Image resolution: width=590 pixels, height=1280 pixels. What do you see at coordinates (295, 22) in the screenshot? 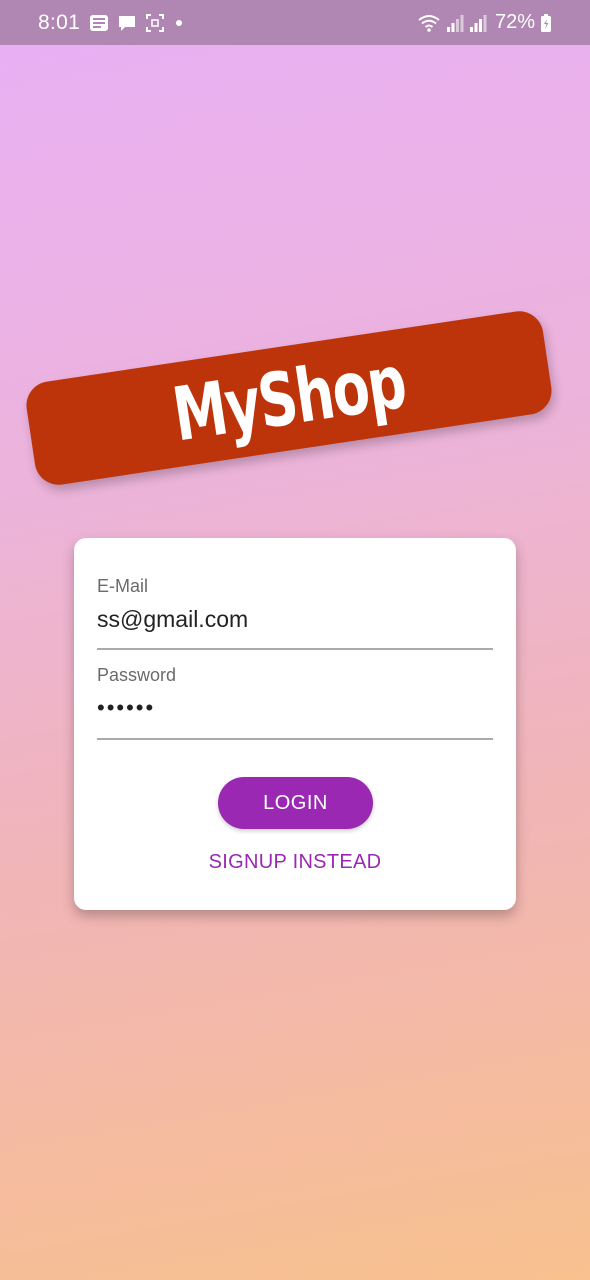
I see `status-bar: 8:01 72%` at bounding box center [295, 22].